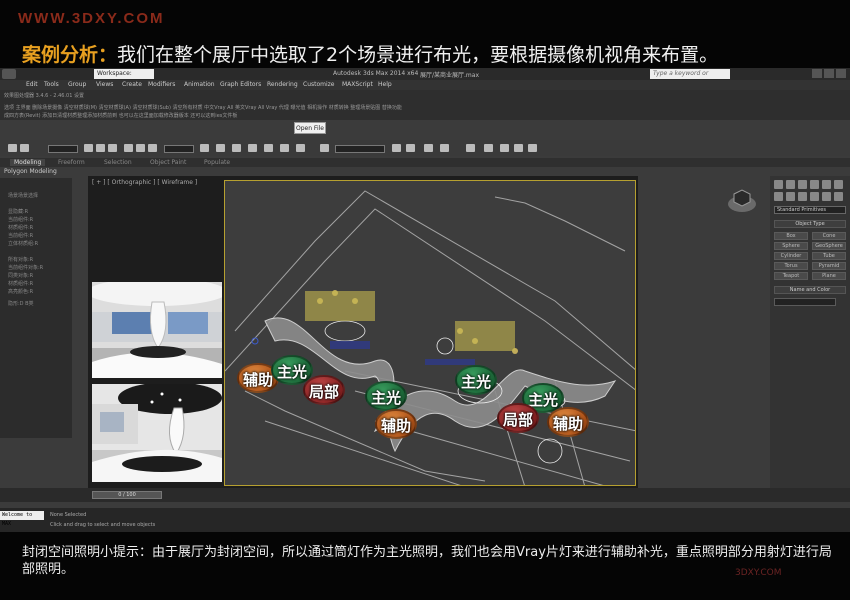 The image size is (850, 600). Describe the element at coordinates (144, 182) in the screenshot. I see `viewport-label: [ + ] [ Orthographic ] [ Wireframe ]` at that location.